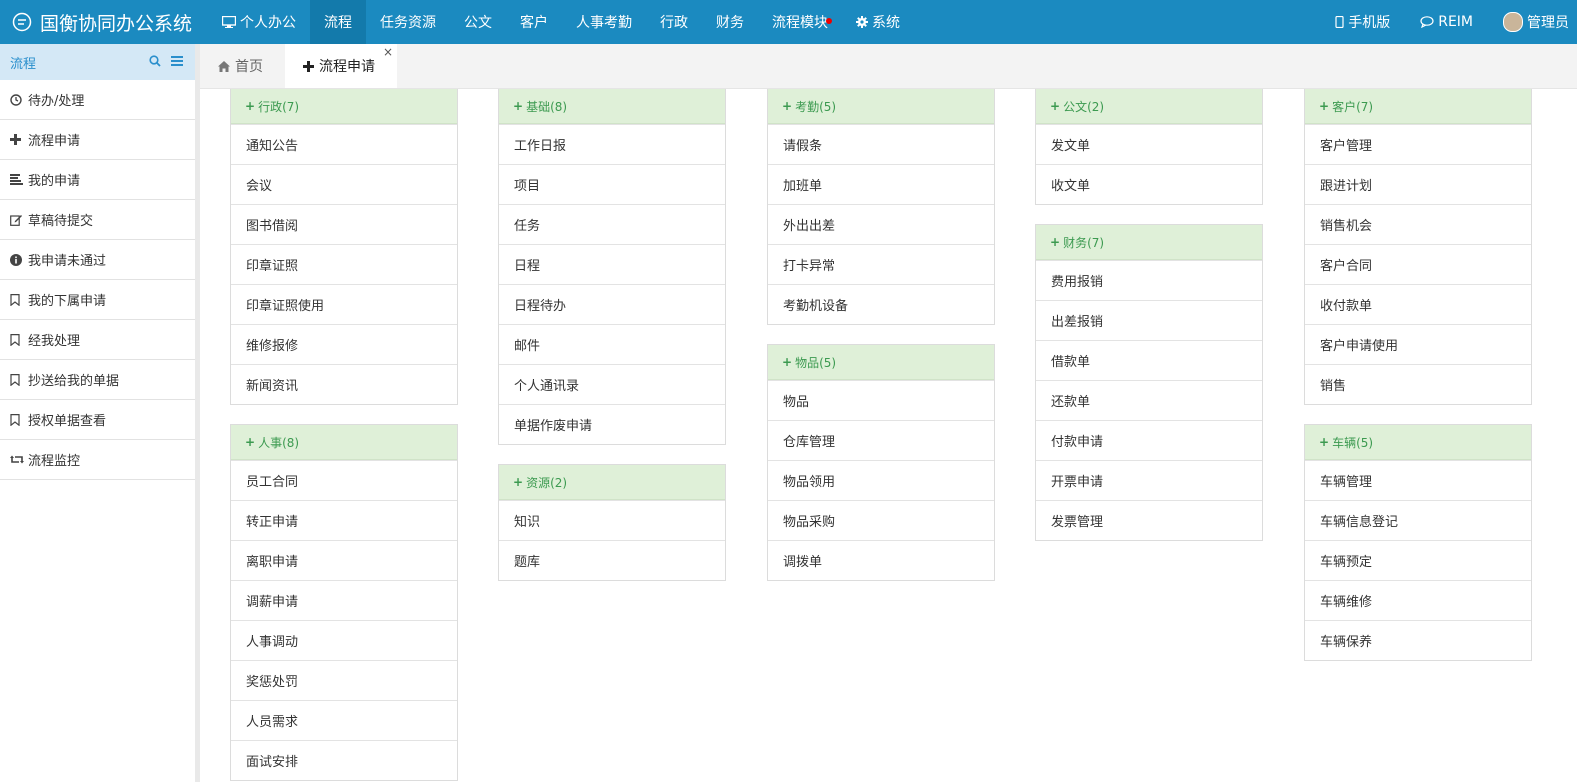  Describe the element at coordinates (97, 220) in the screenshot. I see `sidebar-item-3: 草稿待提交` at that location.